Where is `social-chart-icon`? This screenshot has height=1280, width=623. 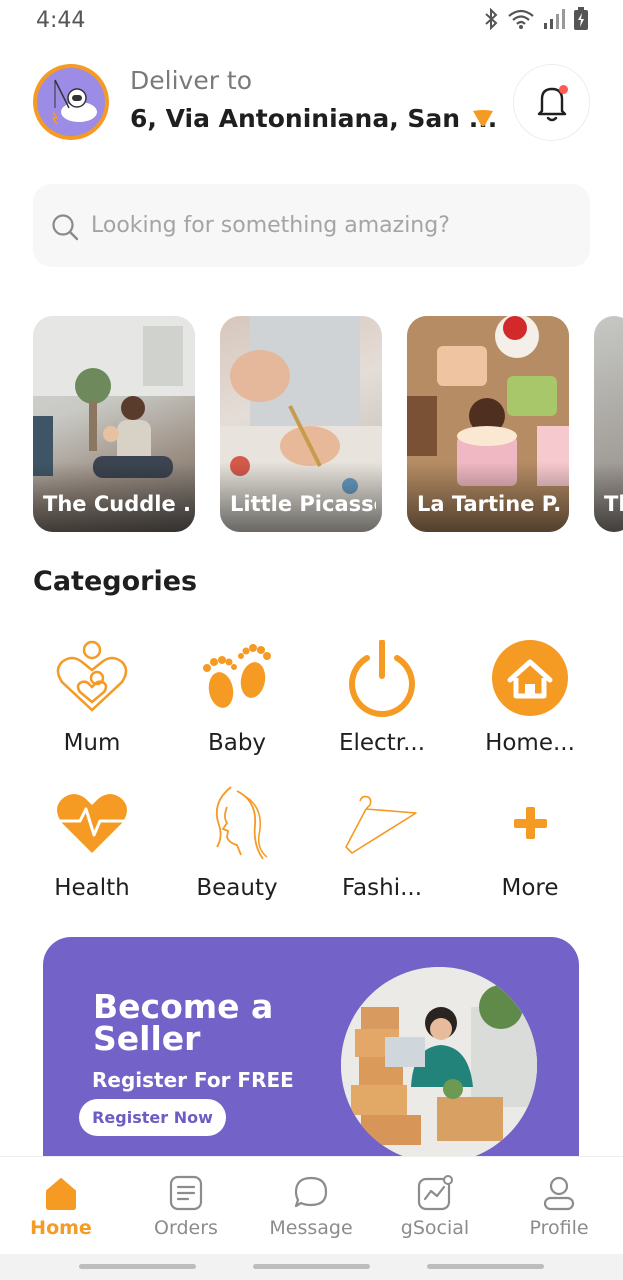
social-chart-icon is located at coordinates (435, 1193).